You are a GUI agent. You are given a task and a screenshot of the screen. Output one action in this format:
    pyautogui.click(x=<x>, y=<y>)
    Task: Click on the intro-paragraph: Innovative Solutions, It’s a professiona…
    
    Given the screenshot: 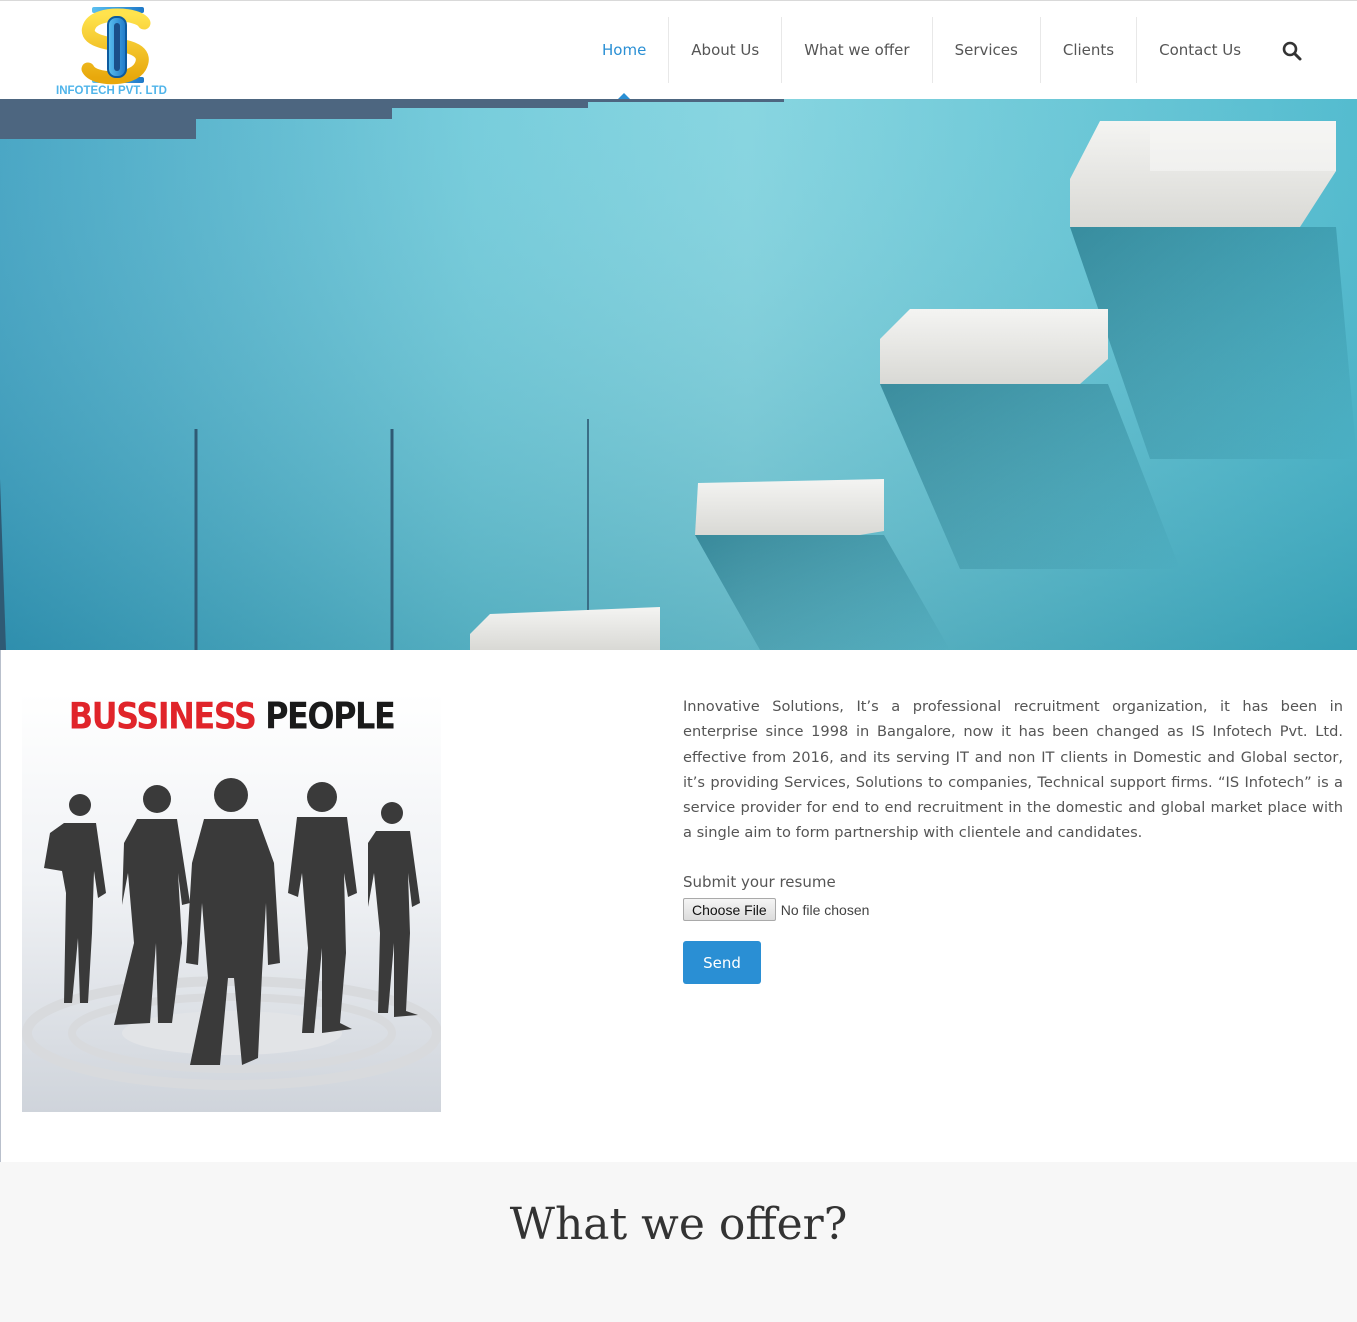 What is the action you would take?
    pyautogui.click(x=1013, y=770)
    